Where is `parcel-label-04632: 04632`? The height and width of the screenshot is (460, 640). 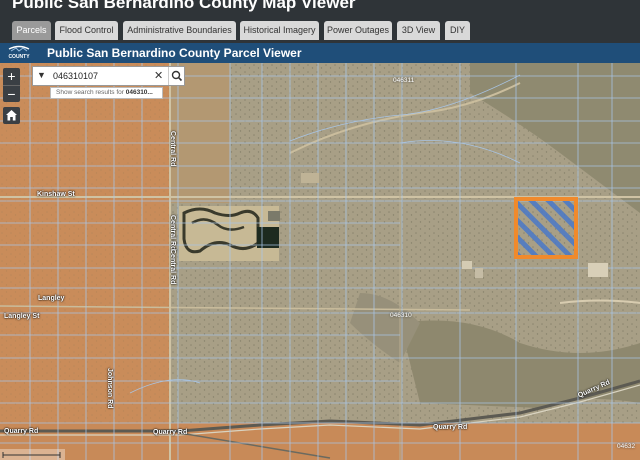 parcel-label-04632: 04632 is located at coordinates (626, 446).